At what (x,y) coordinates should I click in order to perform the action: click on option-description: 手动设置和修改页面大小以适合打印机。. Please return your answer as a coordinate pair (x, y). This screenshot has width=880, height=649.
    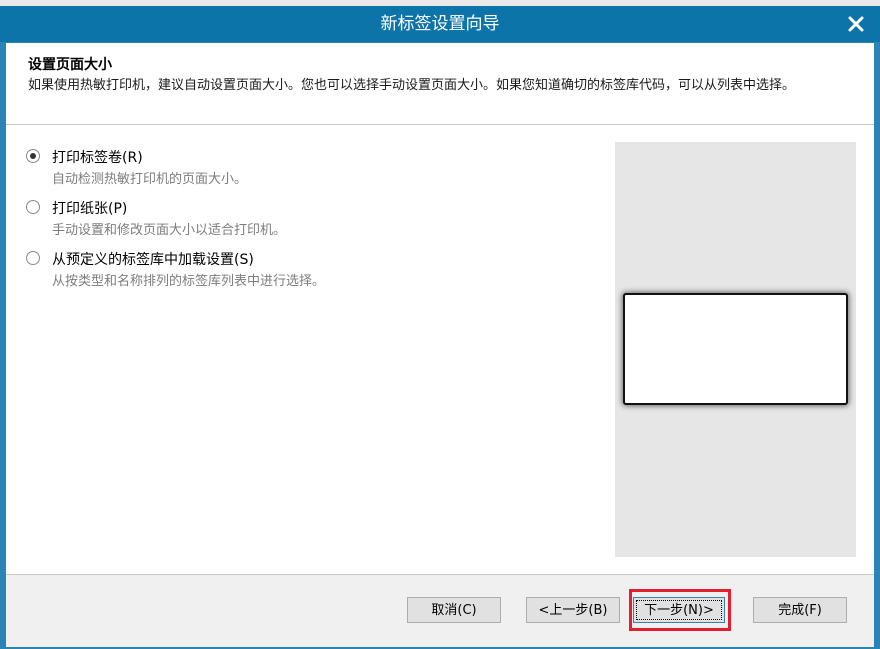
    Looking at the image, I should click on (169, 230).